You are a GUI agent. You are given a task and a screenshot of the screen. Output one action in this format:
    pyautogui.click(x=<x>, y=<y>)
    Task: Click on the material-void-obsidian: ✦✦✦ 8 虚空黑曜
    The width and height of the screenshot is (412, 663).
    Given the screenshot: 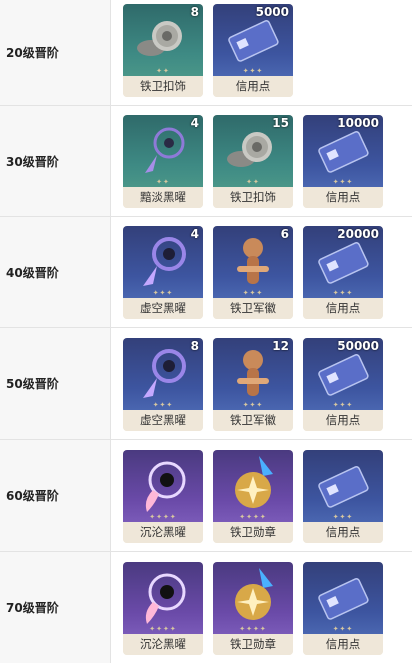 What is the action you would take?
    pyautogui.click(x=163, y=384)
    